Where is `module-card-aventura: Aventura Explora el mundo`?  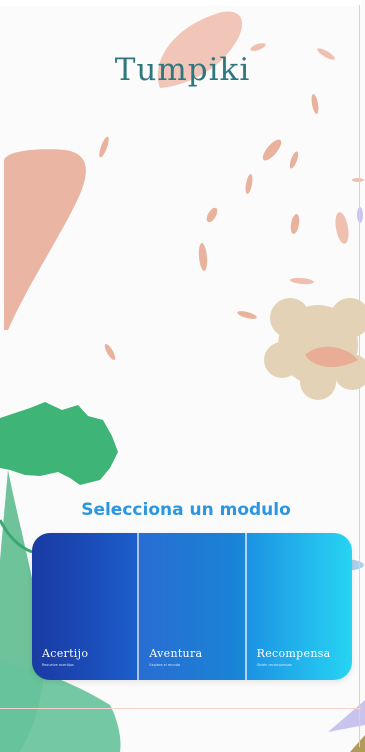 module-card-aventura: Aventura Explora el mundo is located at coordinates (191, 606).